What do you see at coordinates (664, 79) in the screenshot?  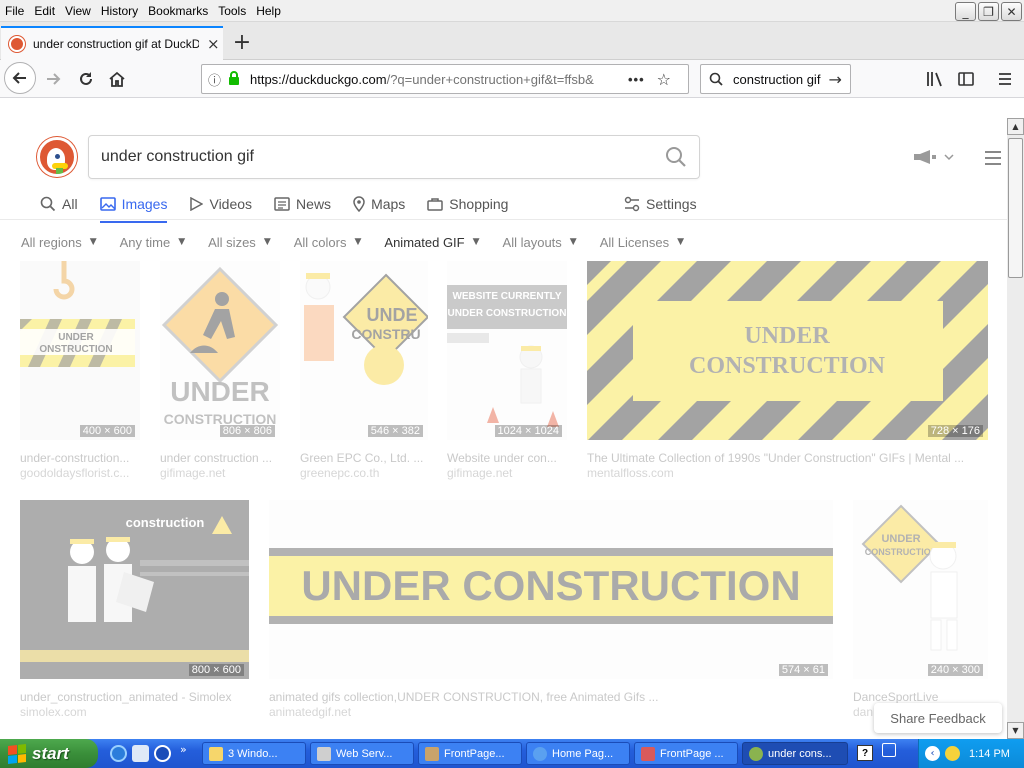 I see `bookmark-star-icon: ☆` at bounding box center [664, 79].